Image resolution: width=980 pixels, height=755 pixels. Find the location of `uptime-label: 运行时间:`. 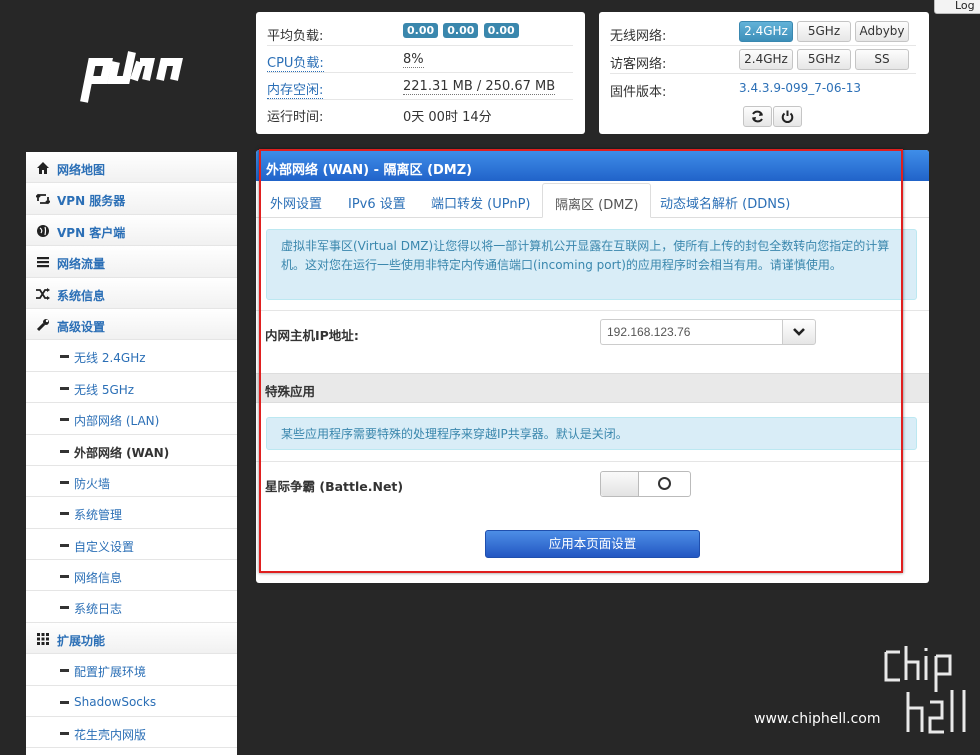

uptime-label: 运行时间: is located at coordinates (295, 117).